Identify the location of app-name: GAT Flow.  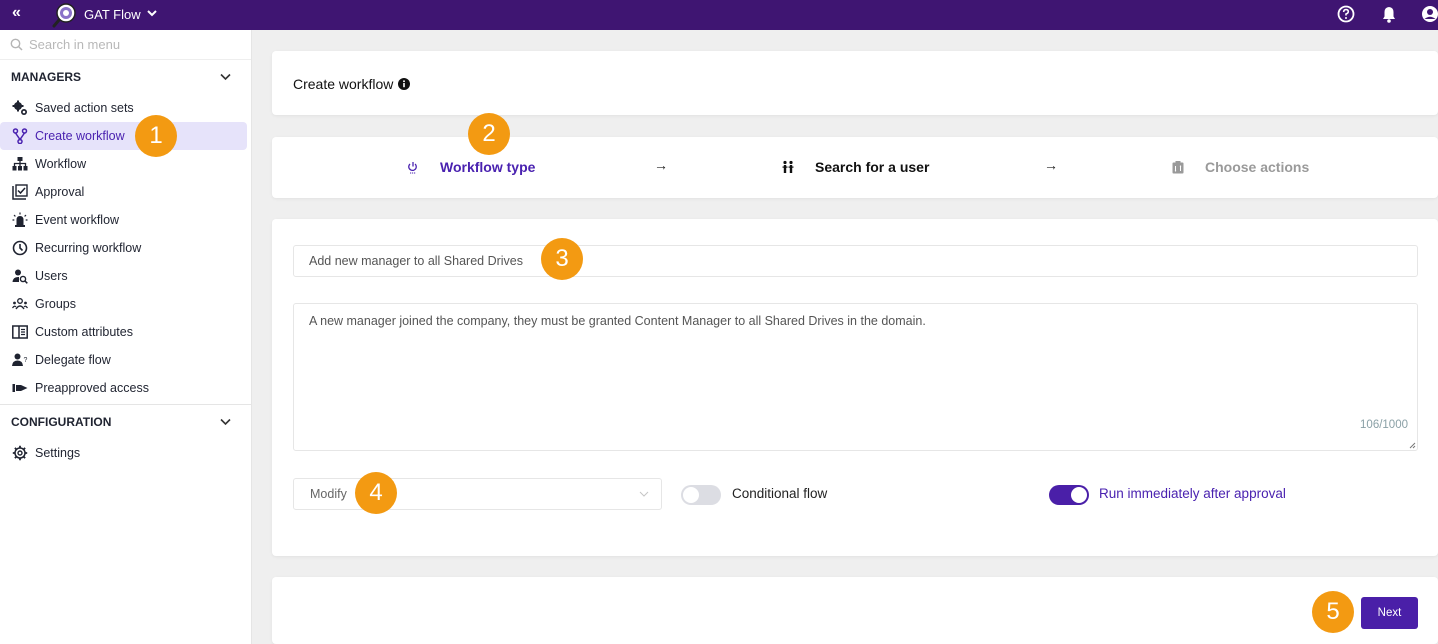
(112, 14).